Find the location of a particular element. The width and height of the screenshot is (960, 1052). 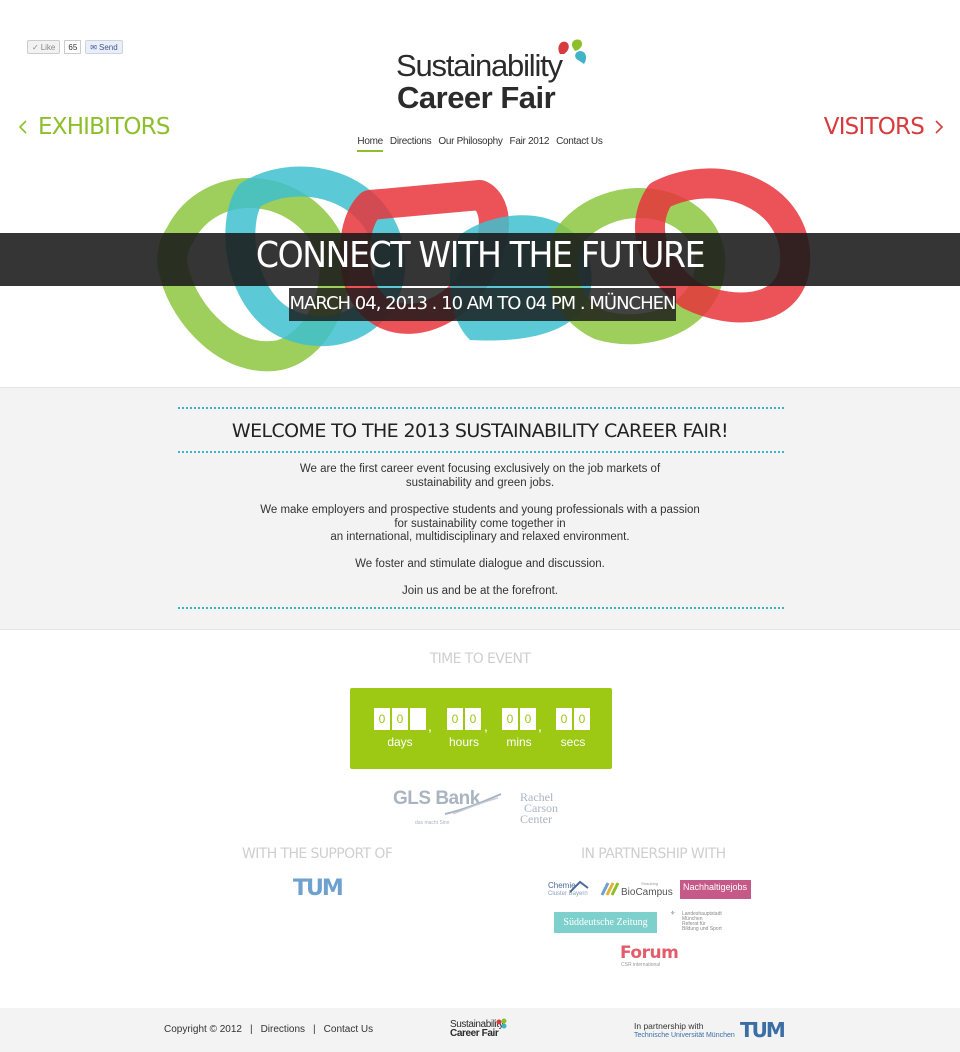

sueddeutsche-zeitung-logo: Süddeutsche Zeitung is located at coordinates (605, 922).